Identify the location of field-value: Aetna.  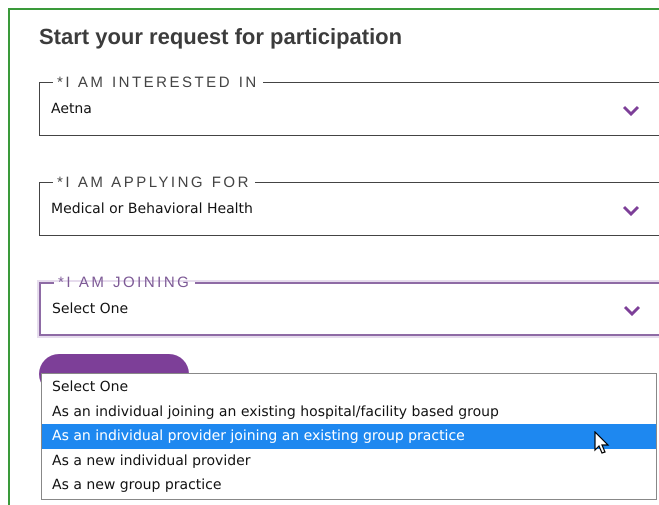
(71, 109).